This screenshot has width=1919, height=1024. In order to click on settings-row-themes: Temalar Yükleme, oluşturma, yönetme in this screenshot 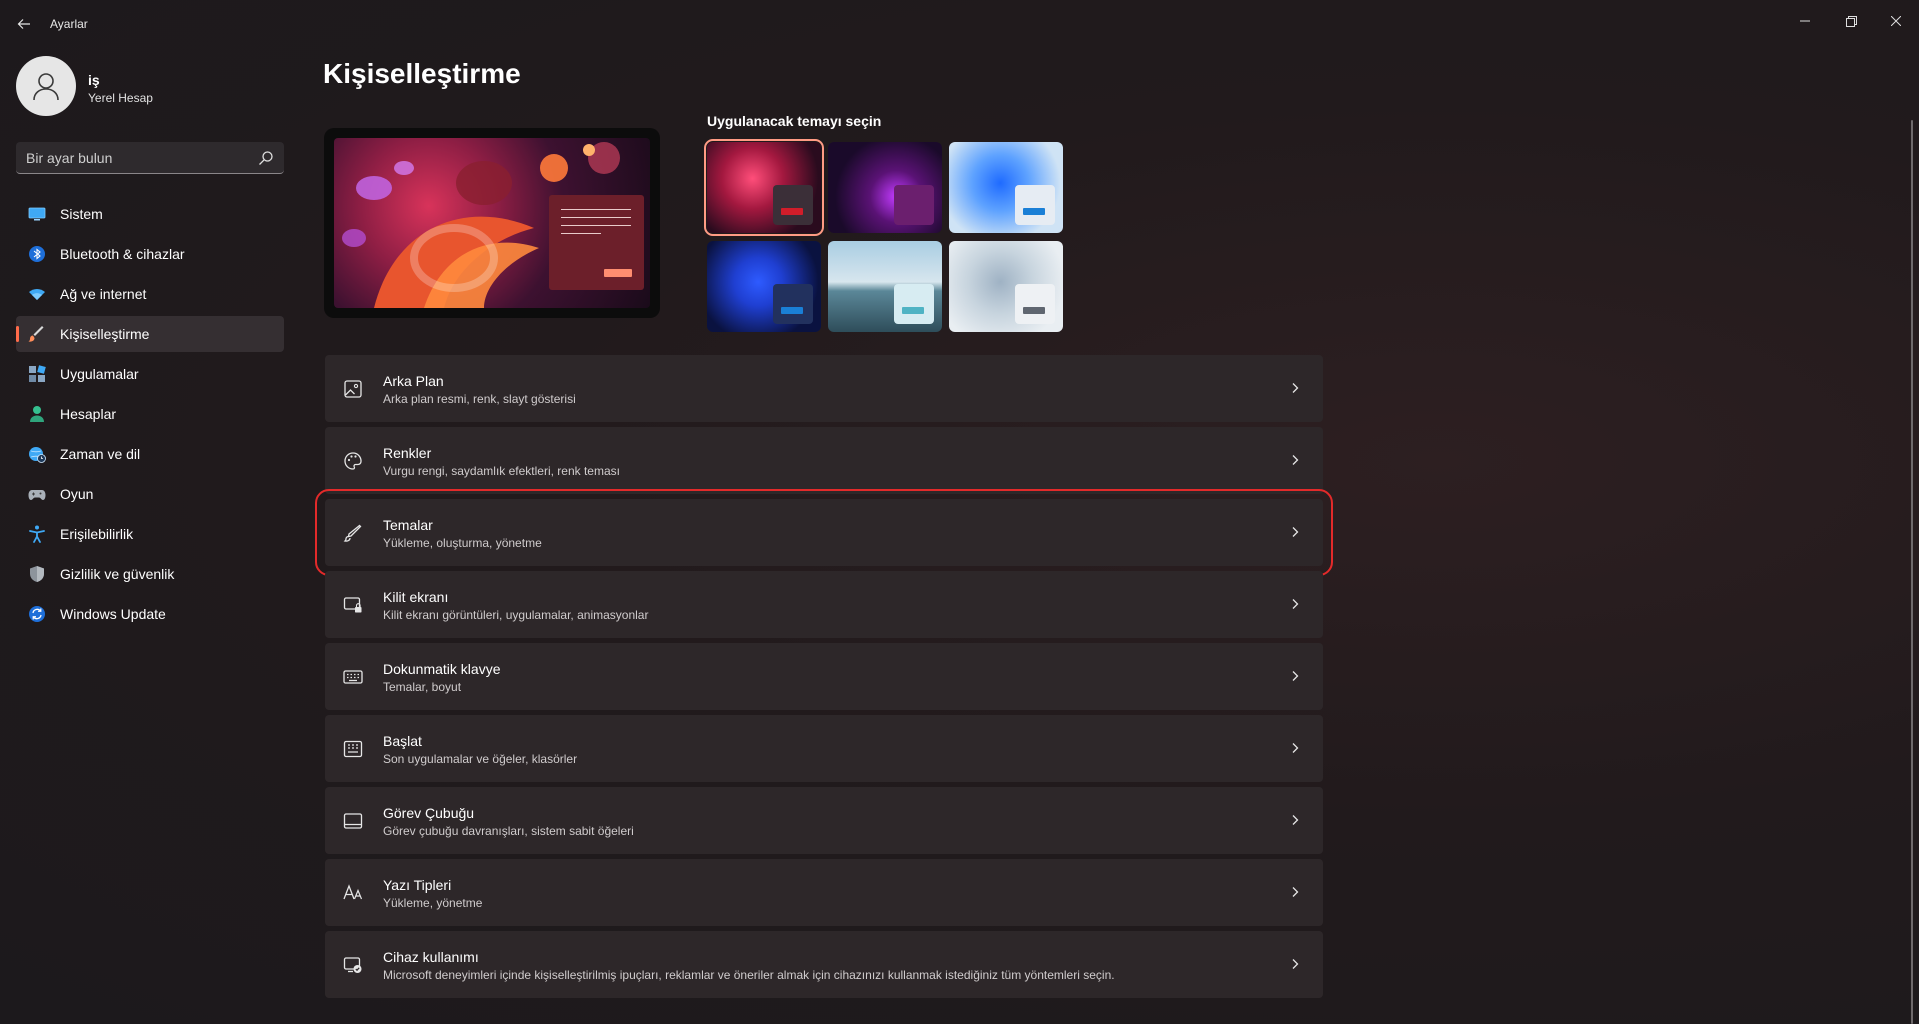, I will do `click(824, 532)`.